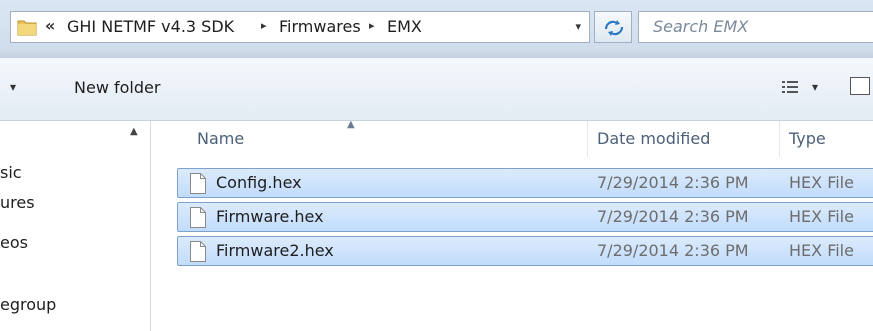  I want to click on organize-dropdown-icon: ▾, so click(13, 87).